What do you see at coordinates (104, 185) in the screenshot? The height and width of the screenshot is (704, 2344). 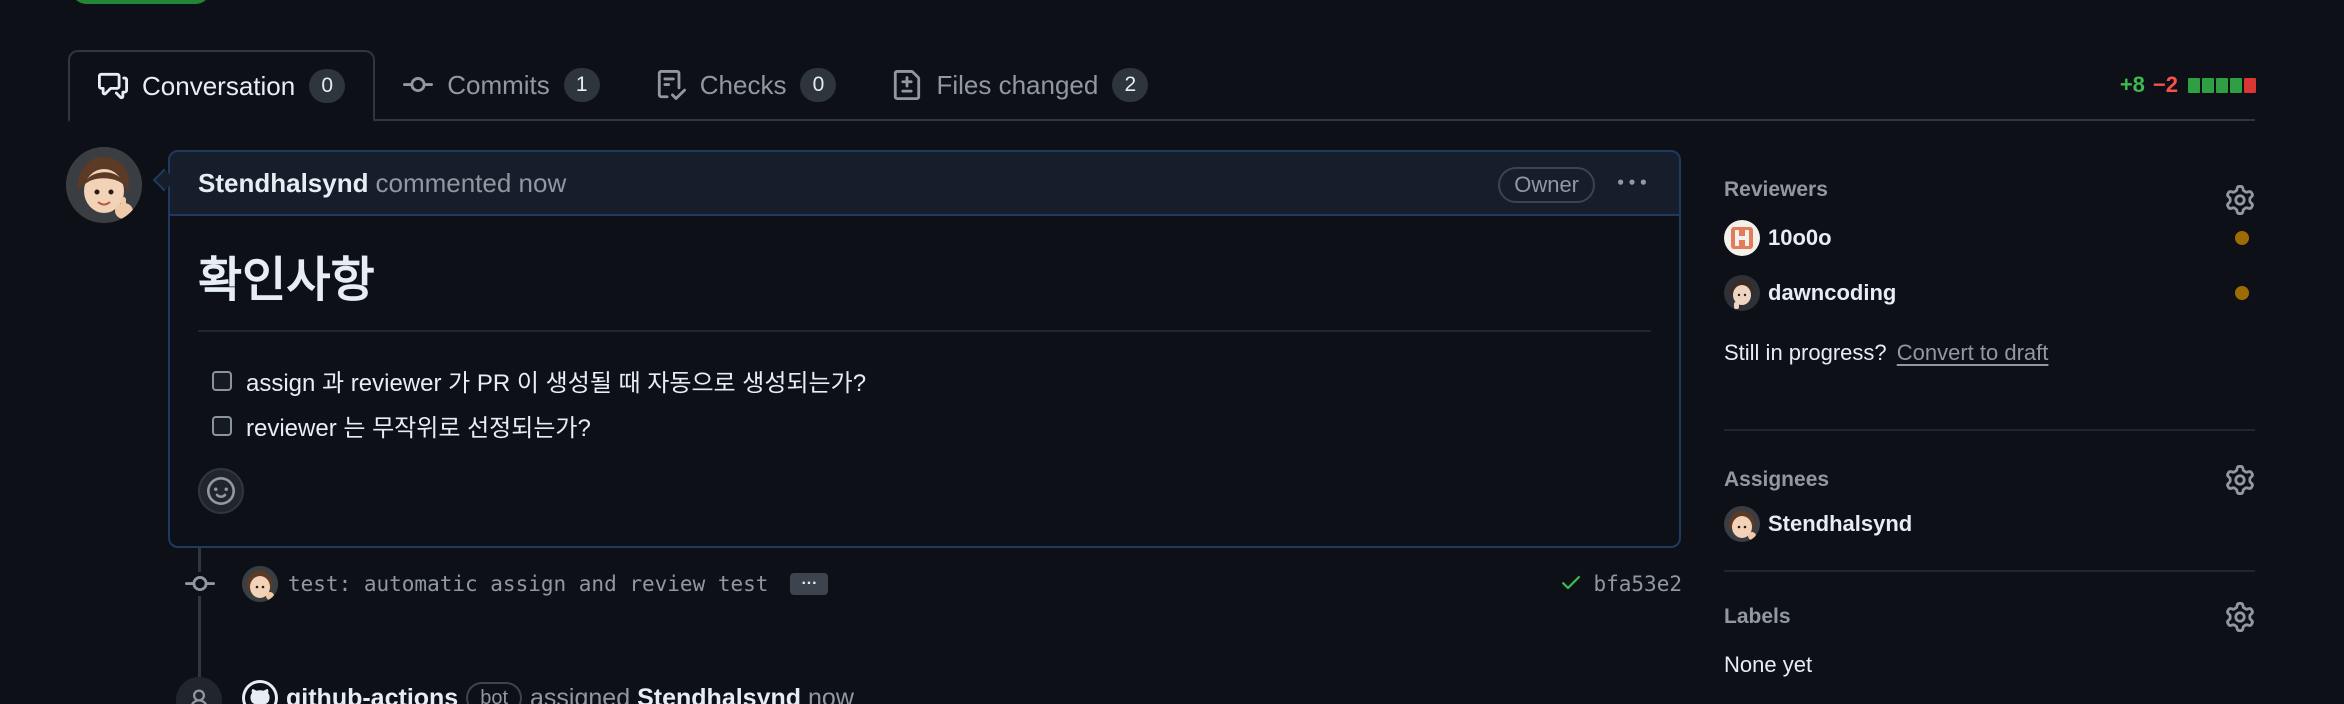 I see `author-avatar` at bounding box center [104, 185].